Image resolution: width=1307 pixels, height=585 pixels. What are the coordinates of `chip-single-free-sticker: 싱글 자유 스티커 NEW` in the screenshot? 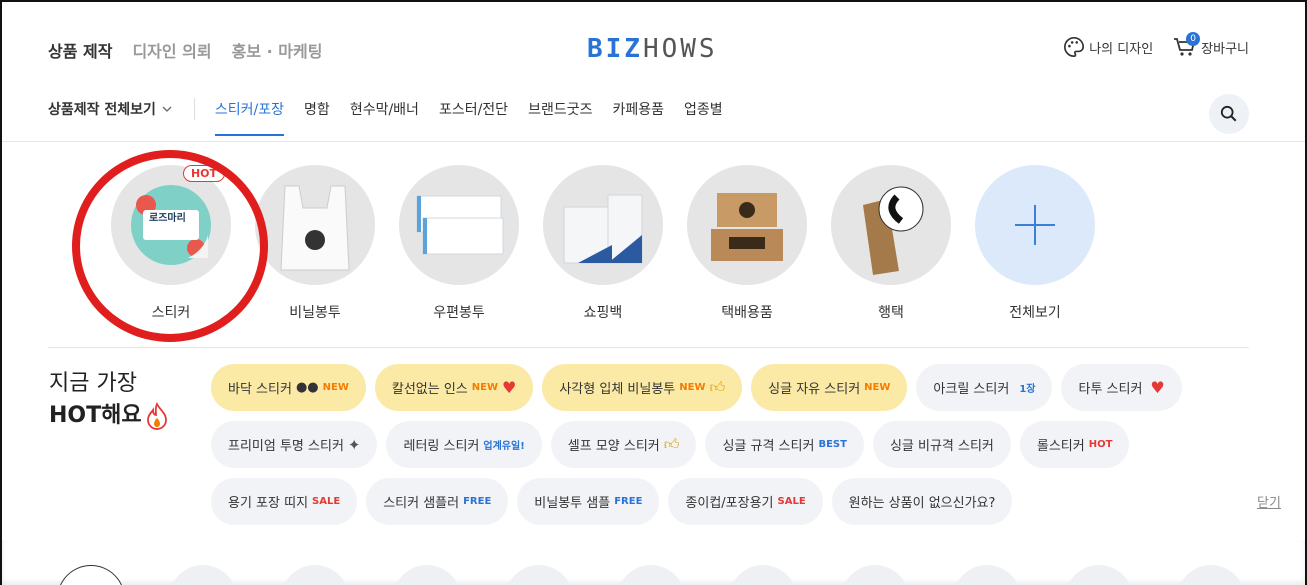 It's located at (829, 387).